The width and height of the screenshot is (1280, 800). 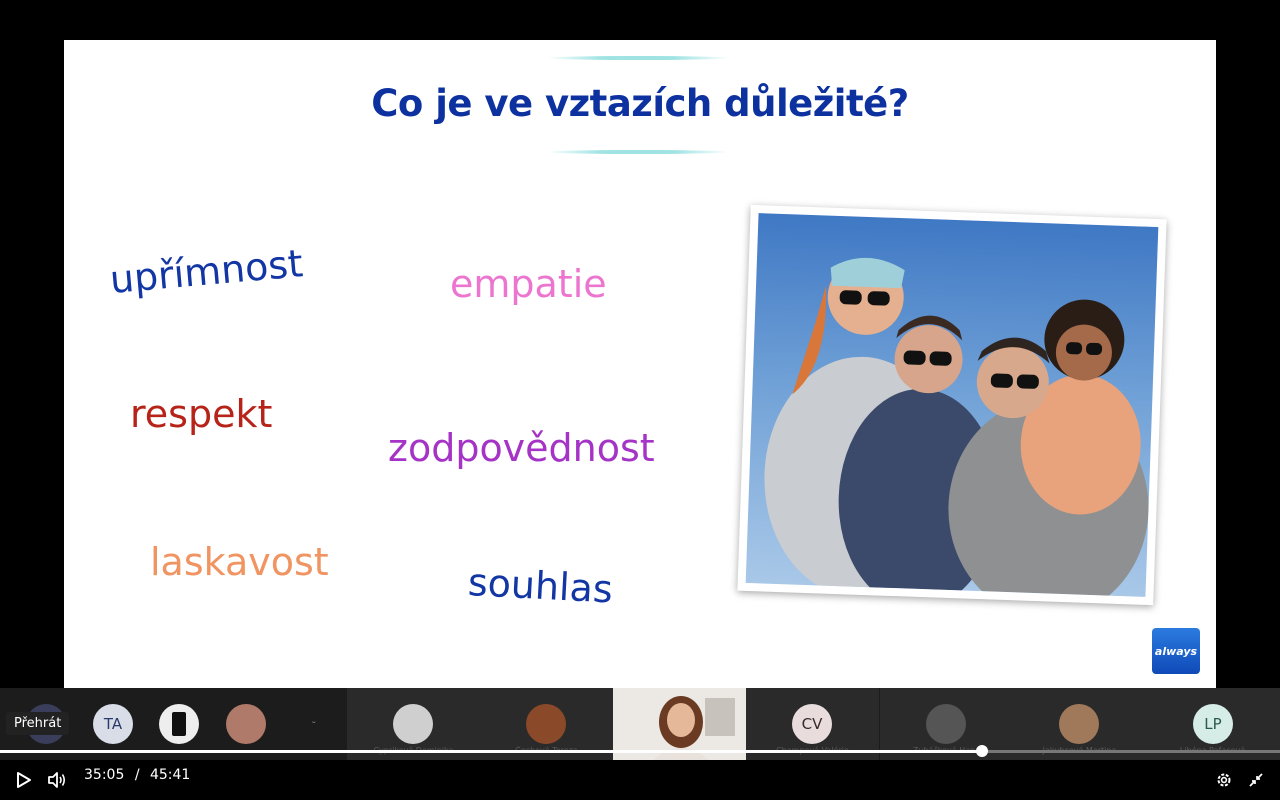 I want to click on word-uprimnost: upřímnost, so click(x=206, y=271).